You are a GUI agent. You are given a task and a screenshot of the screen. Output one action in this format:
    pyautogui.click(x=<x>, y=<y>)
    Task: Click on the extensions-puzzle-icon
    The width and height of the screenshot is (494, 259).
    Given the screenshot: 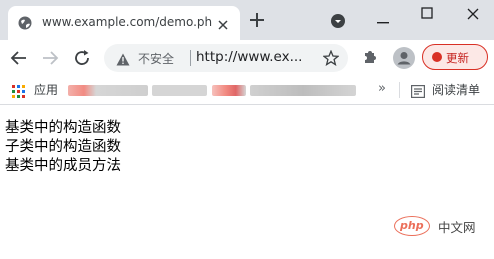 What is the action you would take?
    pyautogui.click(x=370, y=59)
    